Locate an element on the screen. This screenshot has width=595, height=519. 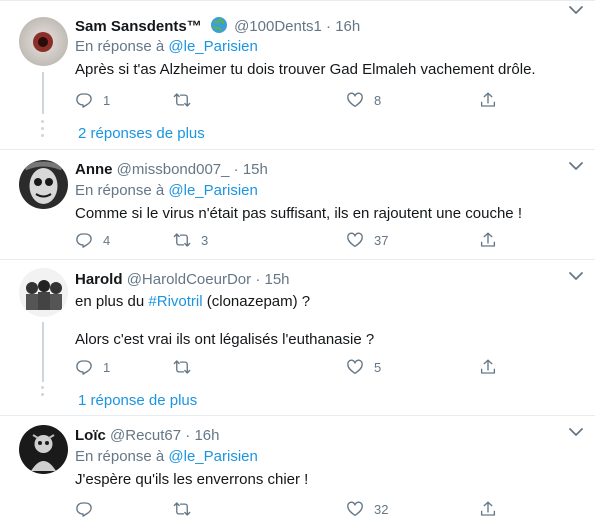
tweet-text-prefix: en plus du is located at coordinates (112, 301).